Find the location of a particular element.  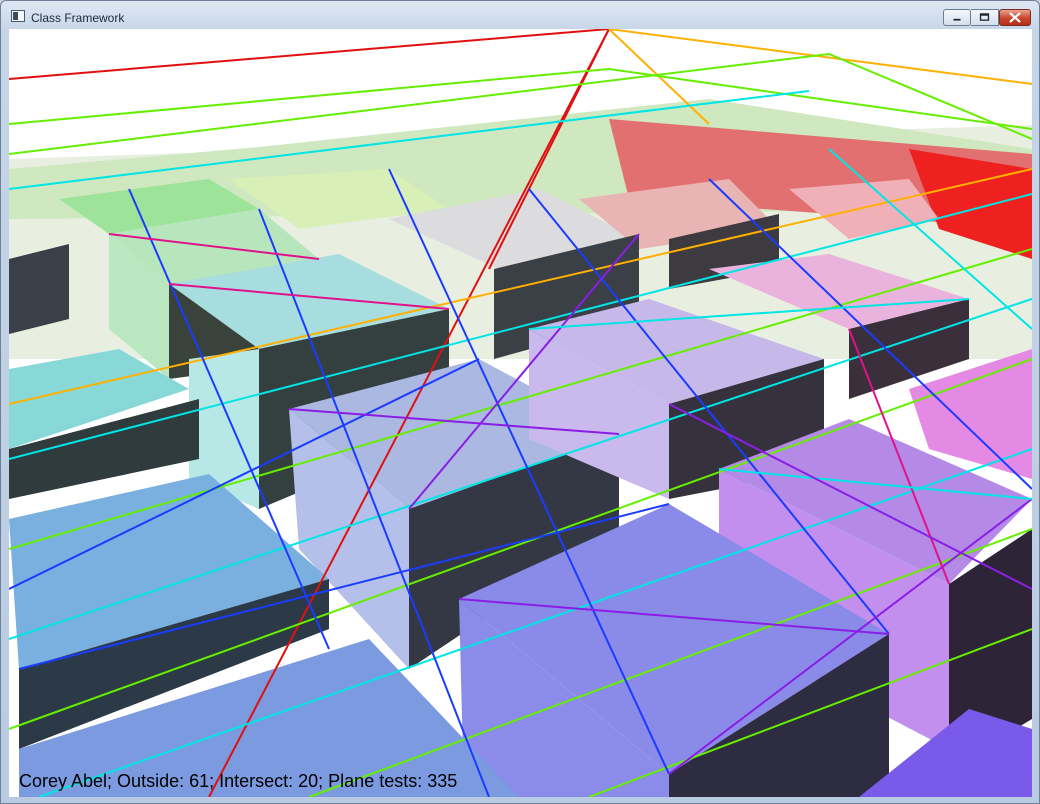

maximize-button is located at coordinates (985, 17).